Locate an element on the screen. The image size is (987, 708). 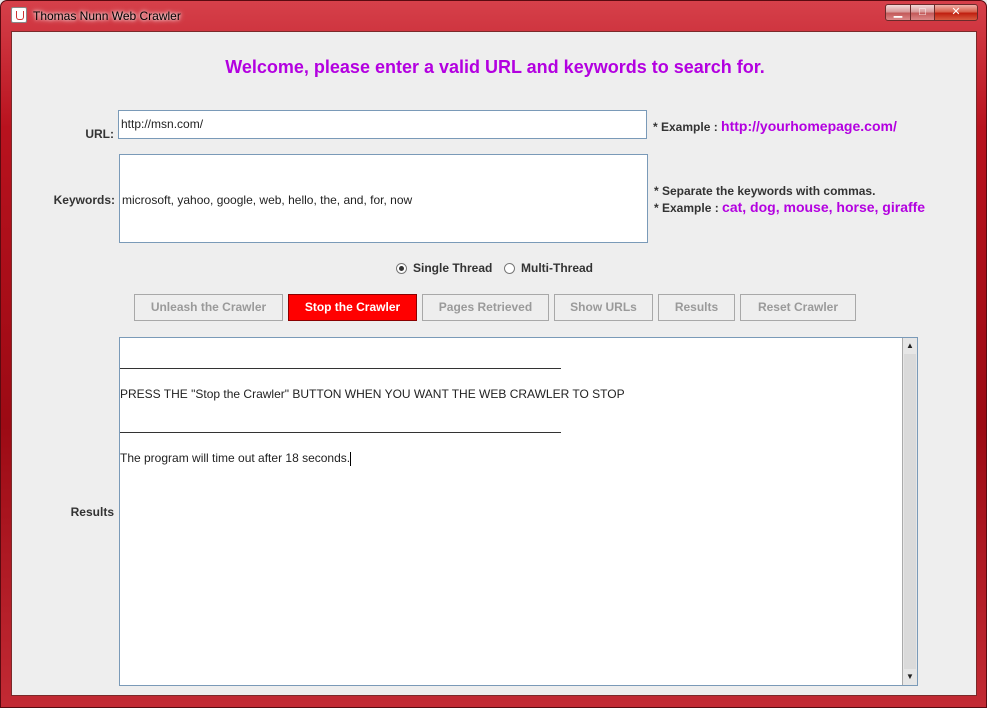
results-button: Results is located at coordinates (696, 307).